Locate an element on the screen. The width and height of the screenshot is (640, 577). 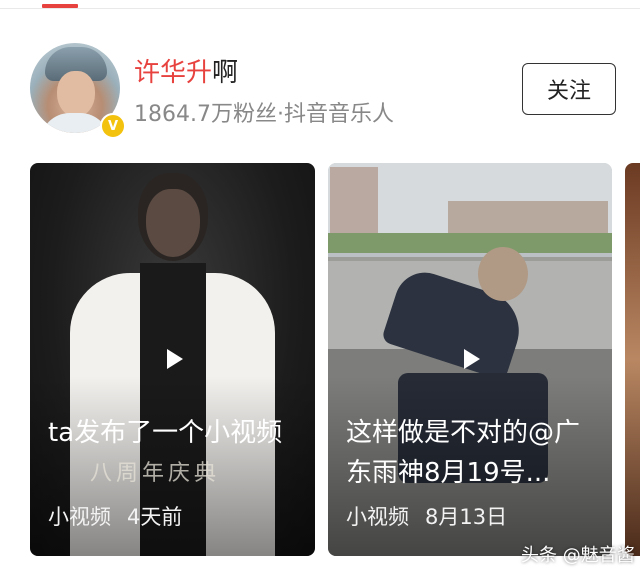
profile-name: 许华升啊 is located at coordinates (186, 73).